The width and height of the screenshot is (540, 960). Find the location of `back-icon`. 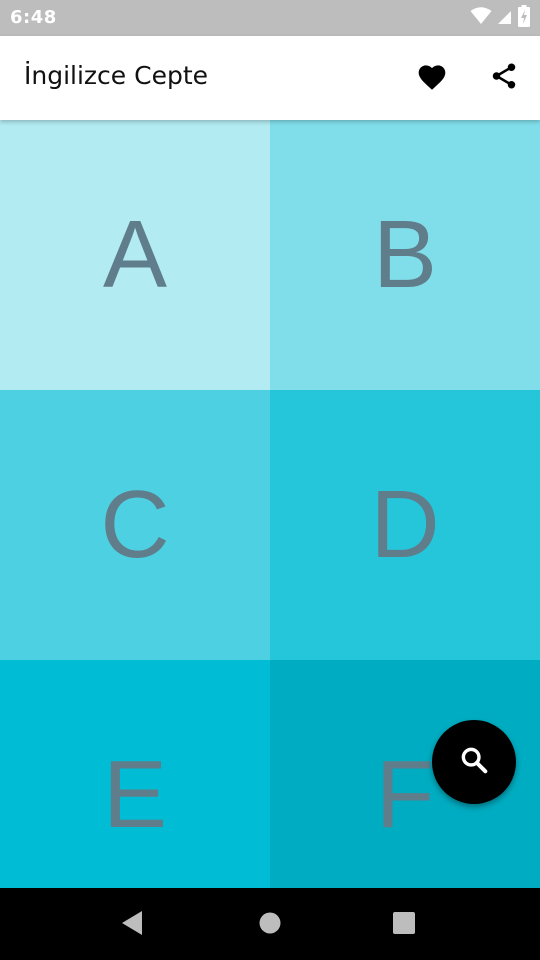

back-icon is located at coordinates (132, 925).